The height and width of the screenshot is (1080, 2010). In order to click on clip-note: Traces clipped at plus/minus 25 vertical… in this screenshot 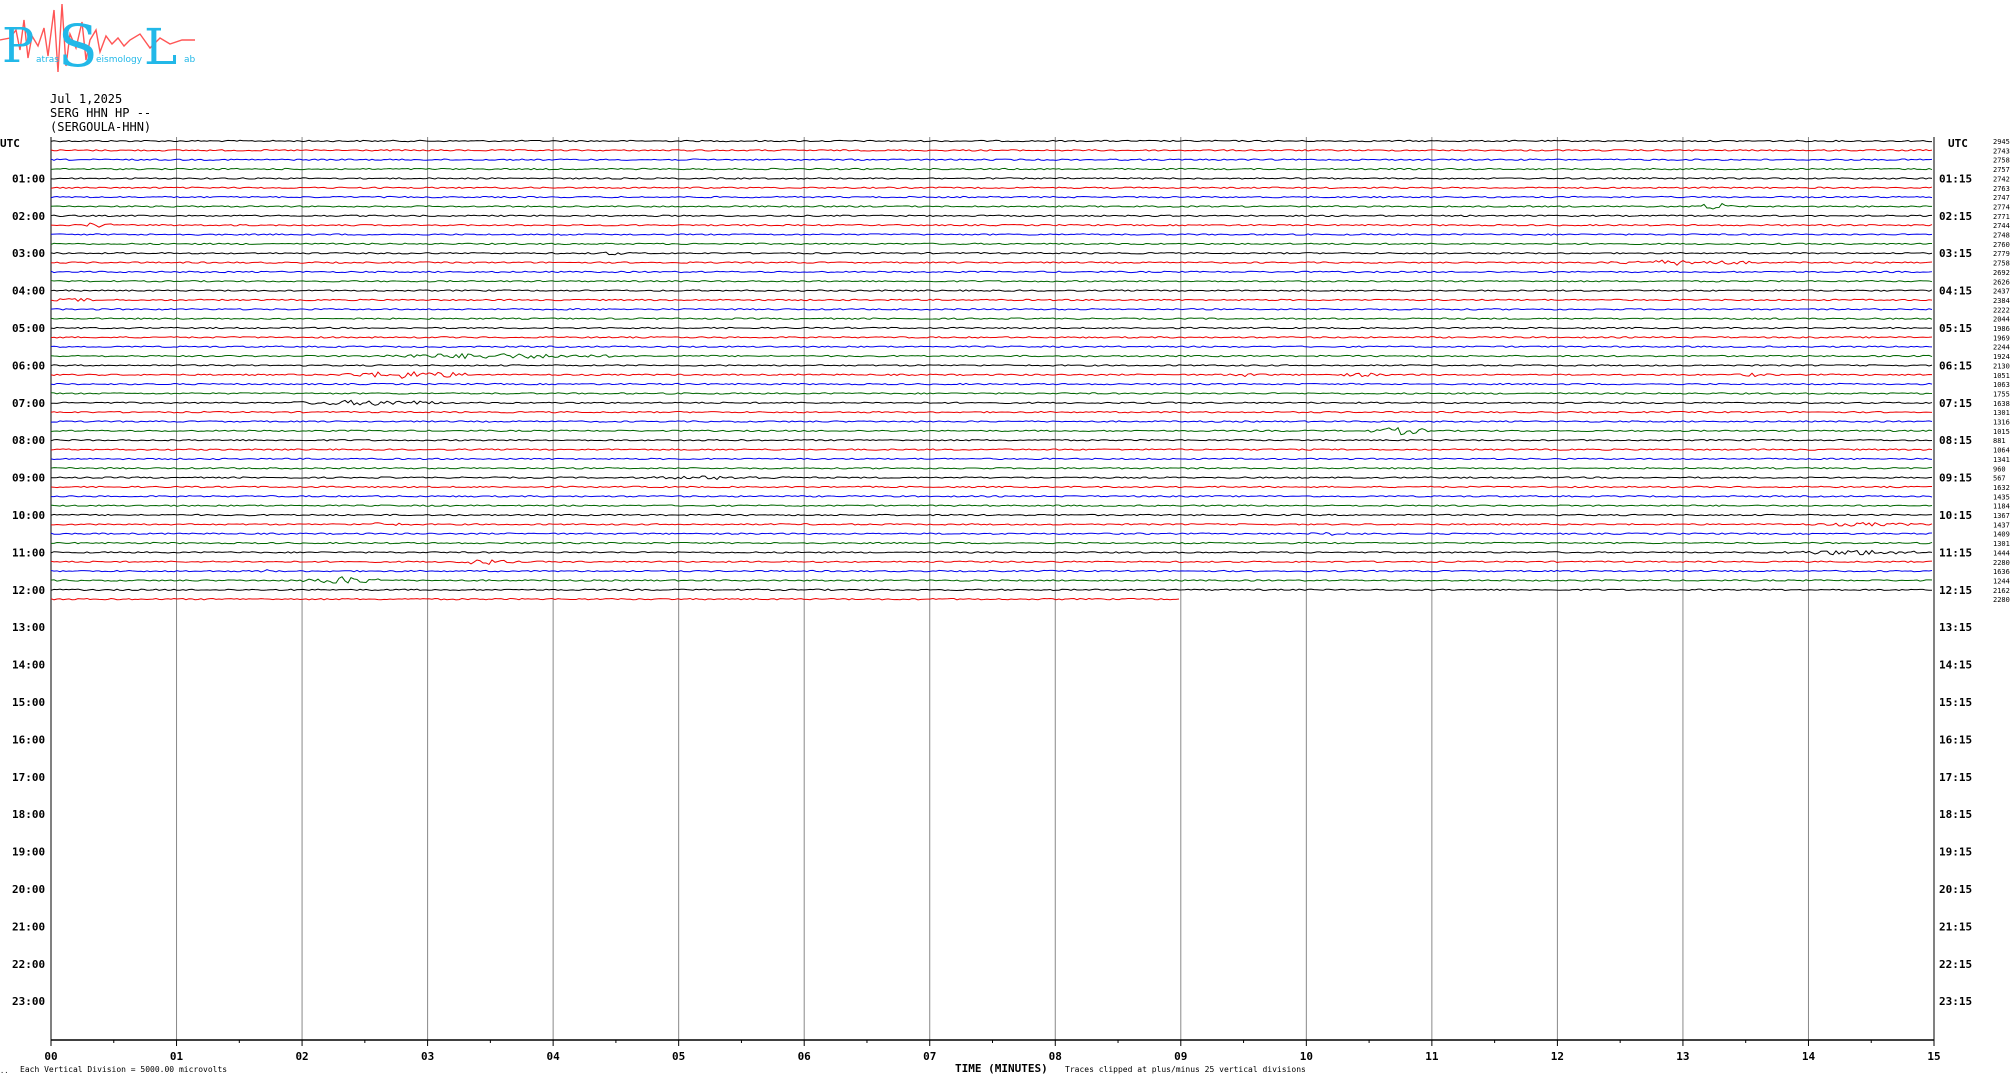, I will do `click(1185, 1069)`.